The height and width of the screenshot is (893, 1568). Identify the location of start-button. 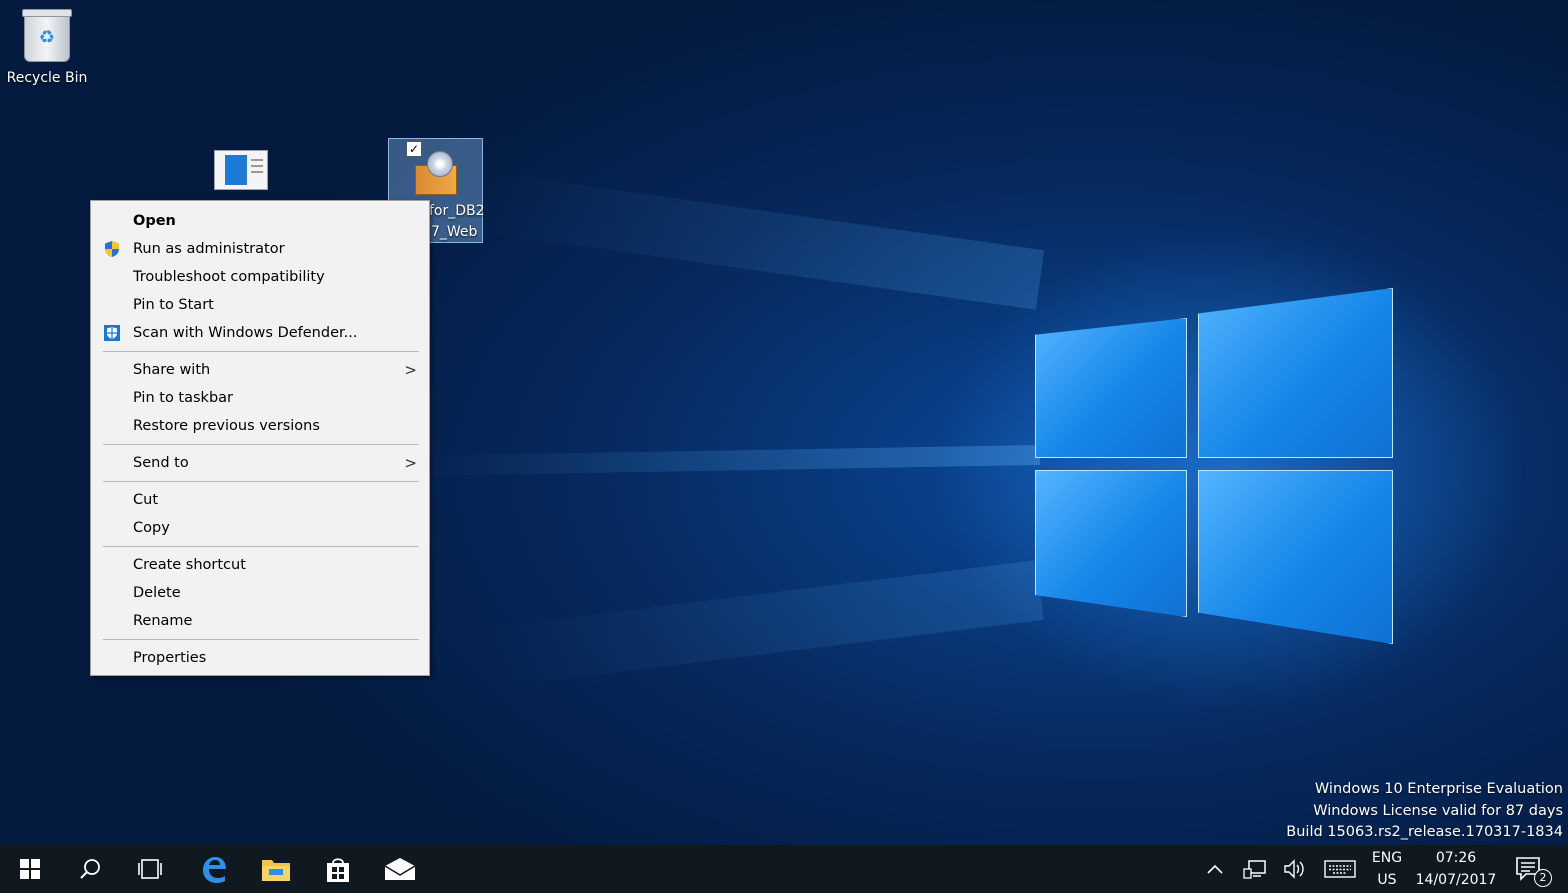
(30, 869).